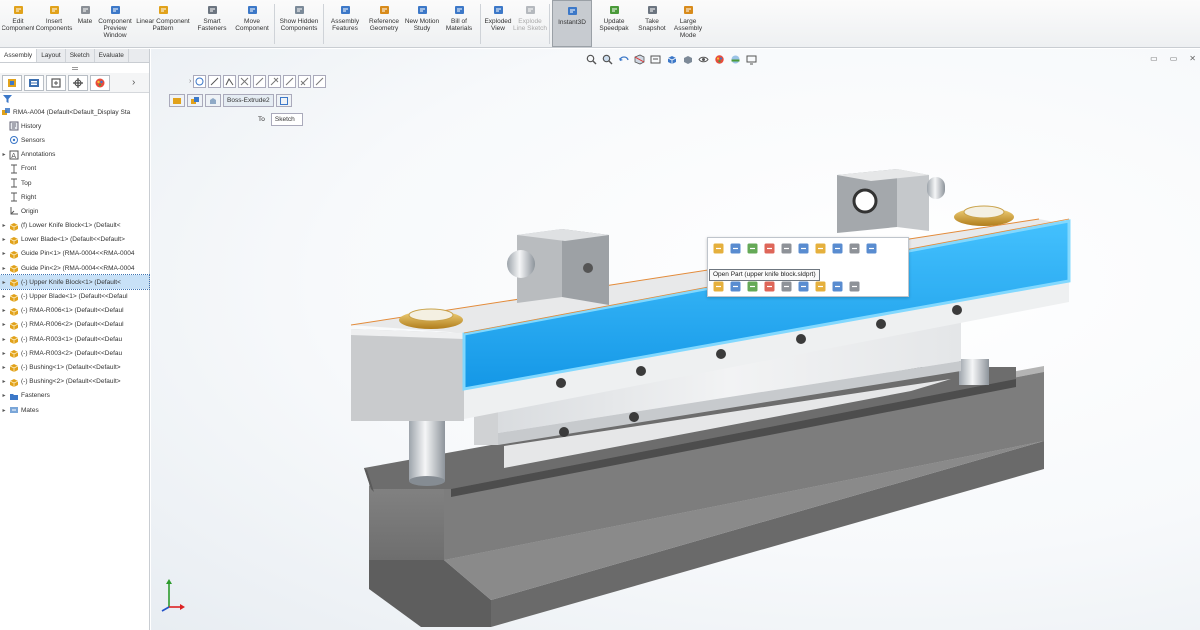 The image size is (1200, 630). I want to click on tree-item: History, so click(74, 126).